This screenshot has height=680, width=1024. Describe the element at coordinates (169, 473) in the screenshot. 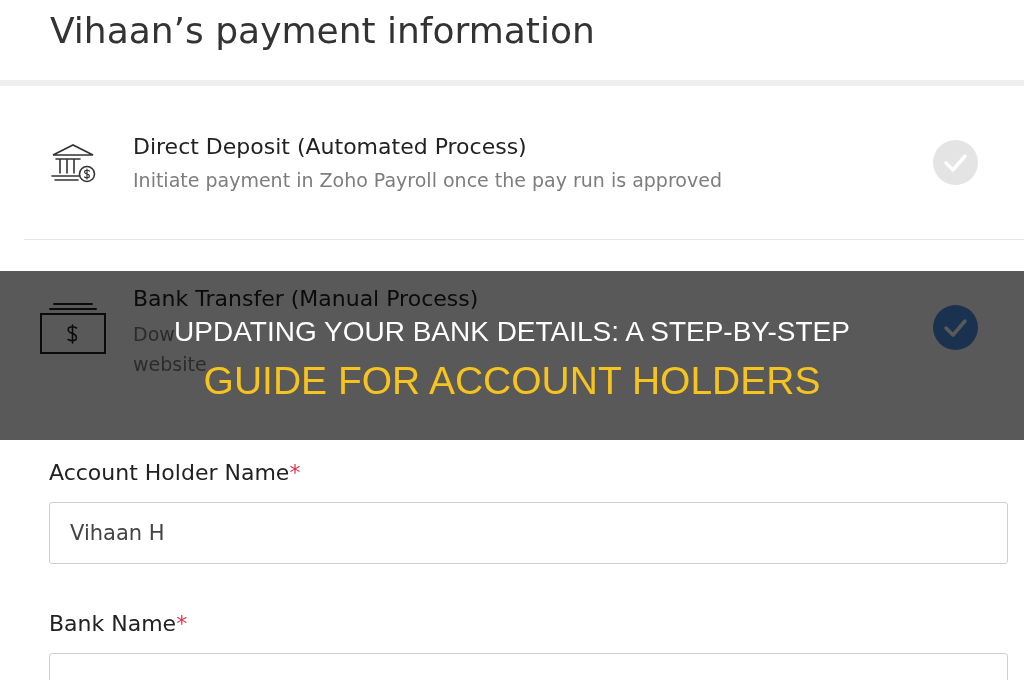

I see `field-label: Account Holder Name` at that location.